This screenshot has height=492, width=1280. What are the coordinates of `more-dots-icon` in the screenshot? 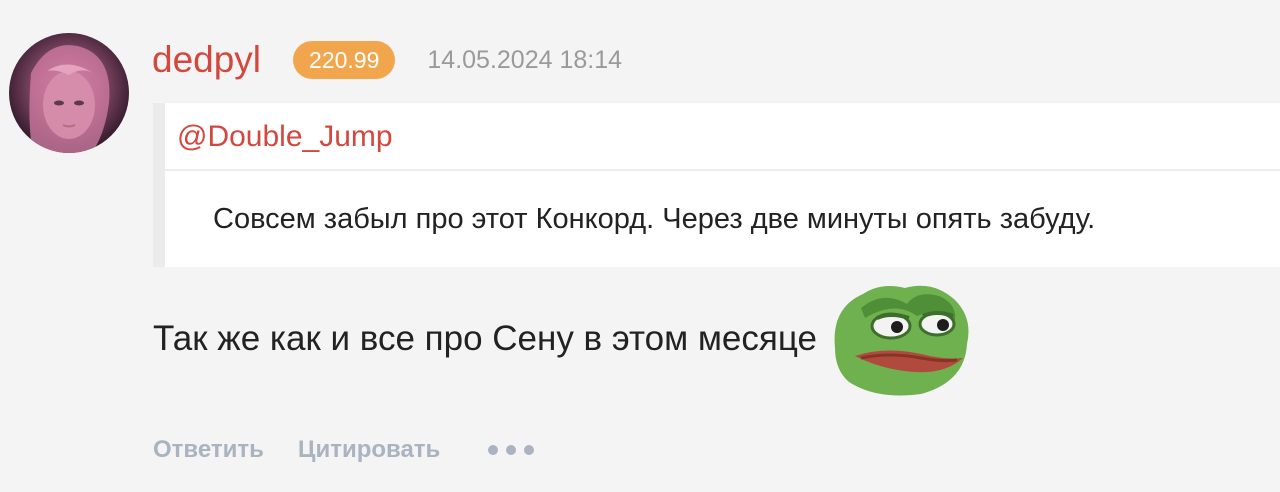 It's located at (511, 450).